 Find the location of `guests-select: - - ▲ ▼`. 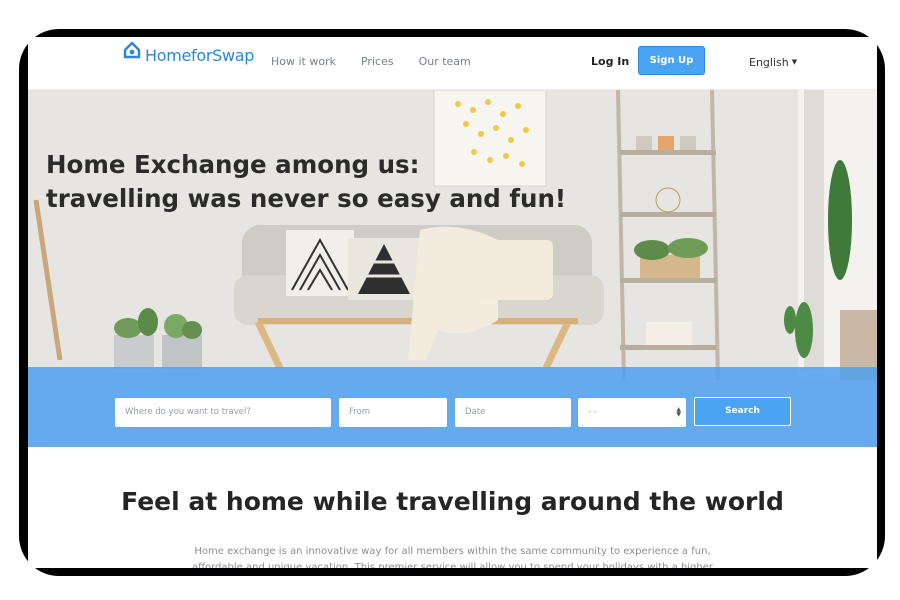

guests-select: - - ▲ ▼ is located at coordinates (632, 412).